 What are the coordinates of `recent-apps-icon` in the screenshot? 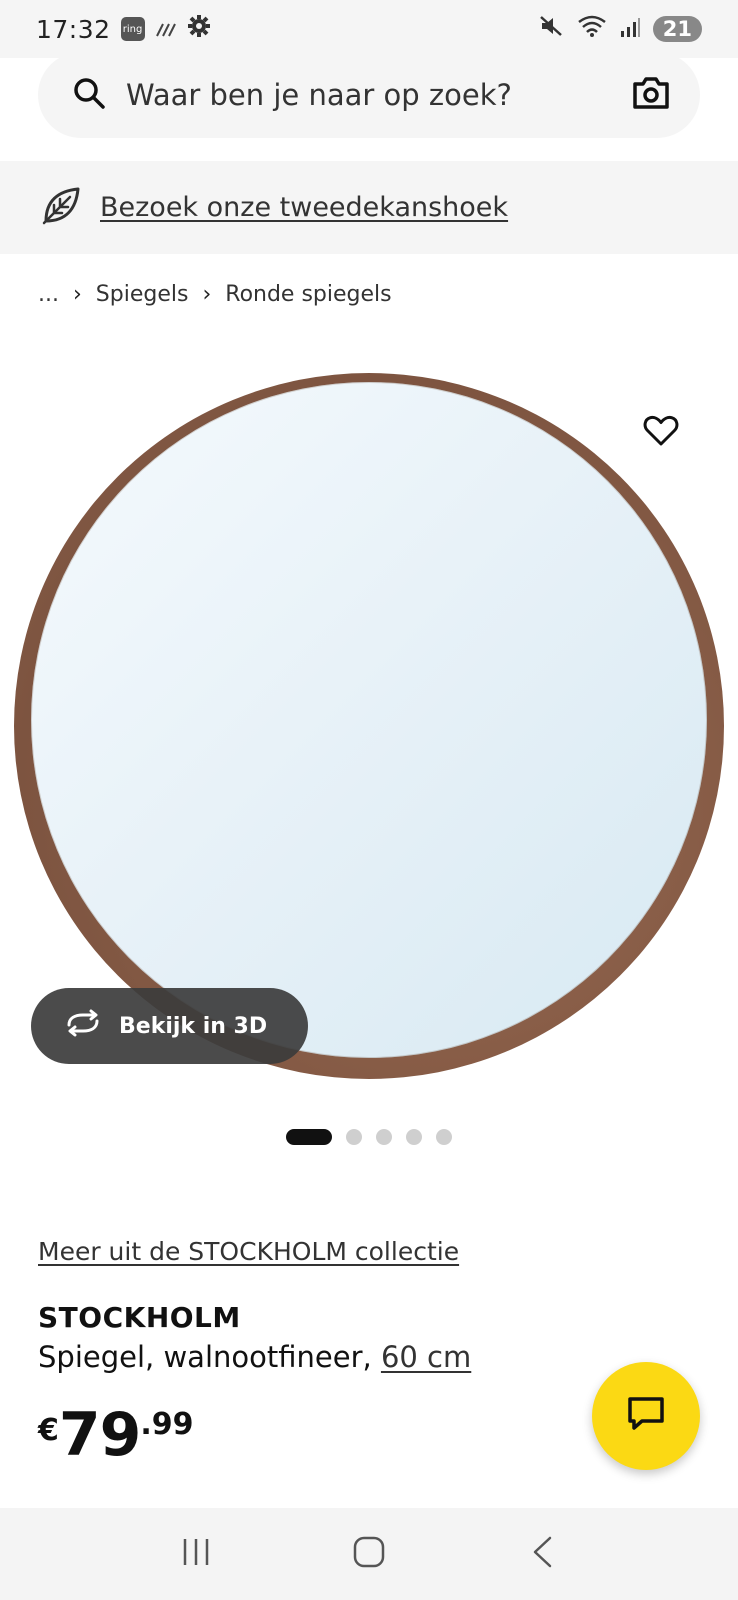 It's located at (196, 1554).